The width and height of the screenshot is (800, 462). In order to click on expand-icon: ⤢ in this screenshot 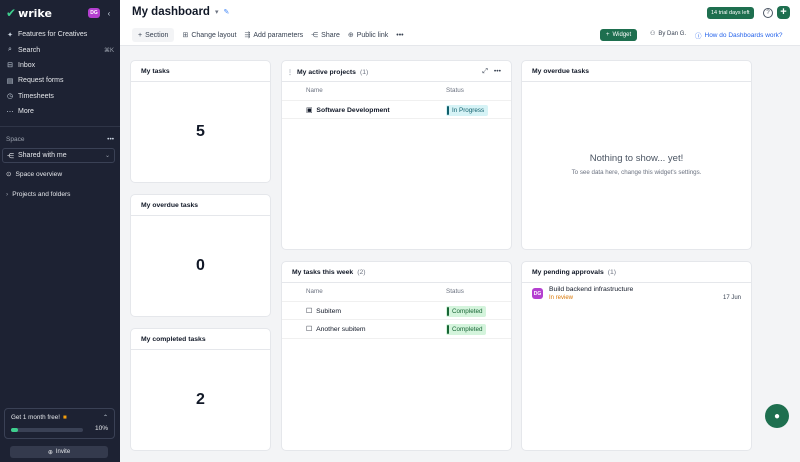, I will do `click(484, 72)`.